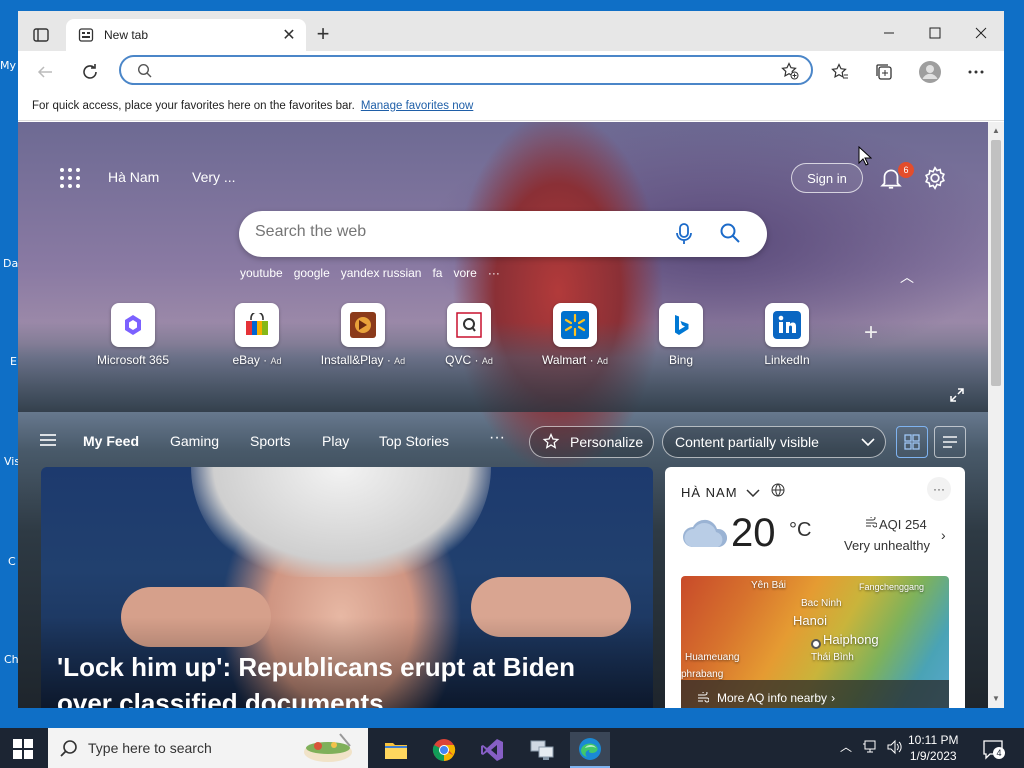  I want to click on favorites-button, so click(840, 72).